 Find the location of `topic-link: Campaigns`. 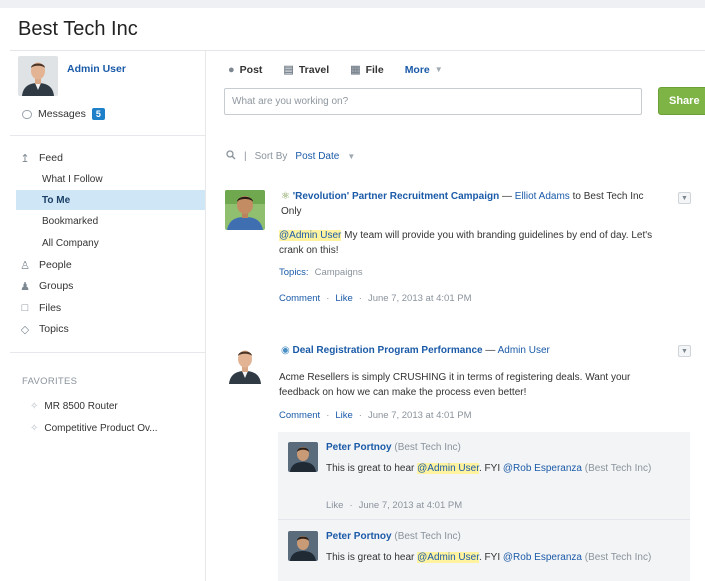

topic-link: Campaigns is located at coordinates (339, 272).